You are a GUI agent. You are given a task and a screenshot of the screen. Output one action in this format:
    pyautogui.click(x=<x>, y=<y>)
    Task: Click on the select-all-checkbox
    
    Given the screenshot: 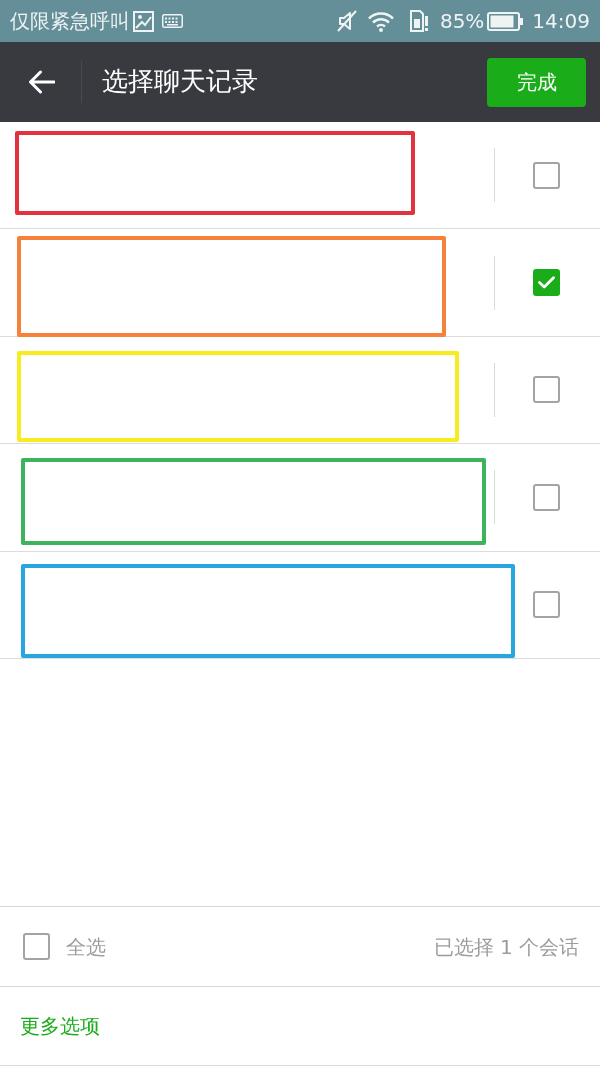 What is the action you would take?
    pyautogui.click(x=36, y=946)
    